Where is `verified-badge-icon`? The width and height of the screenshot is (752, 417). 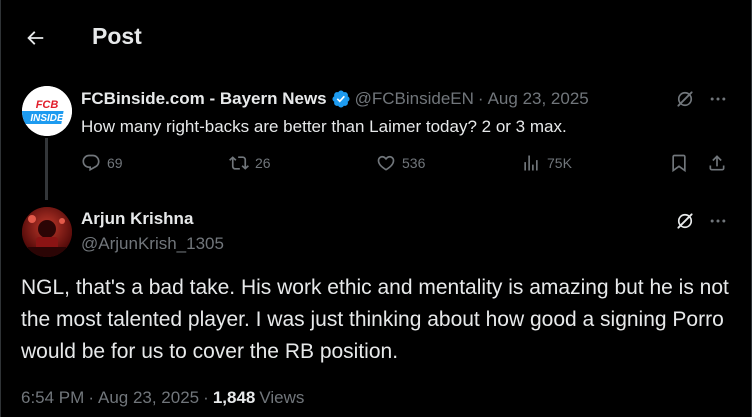
verified-badge-icon is located at coordinates (341, 99).